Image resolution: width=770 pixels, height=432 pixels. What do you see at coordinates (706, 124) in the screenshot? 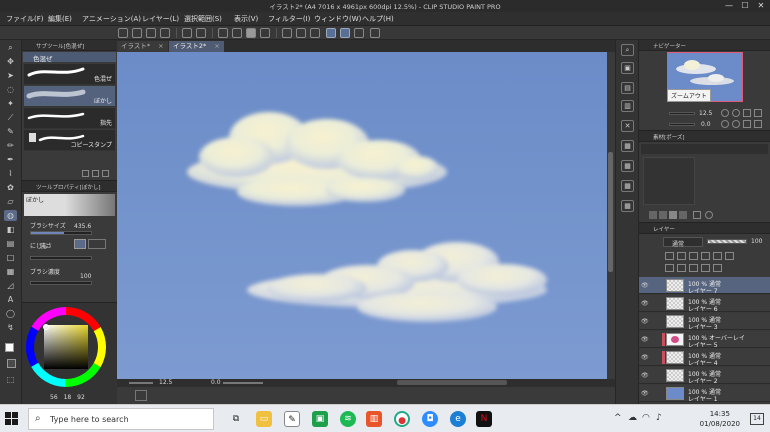
I see `navigator-rotation: 0.0` at bounding box center [706, 124].